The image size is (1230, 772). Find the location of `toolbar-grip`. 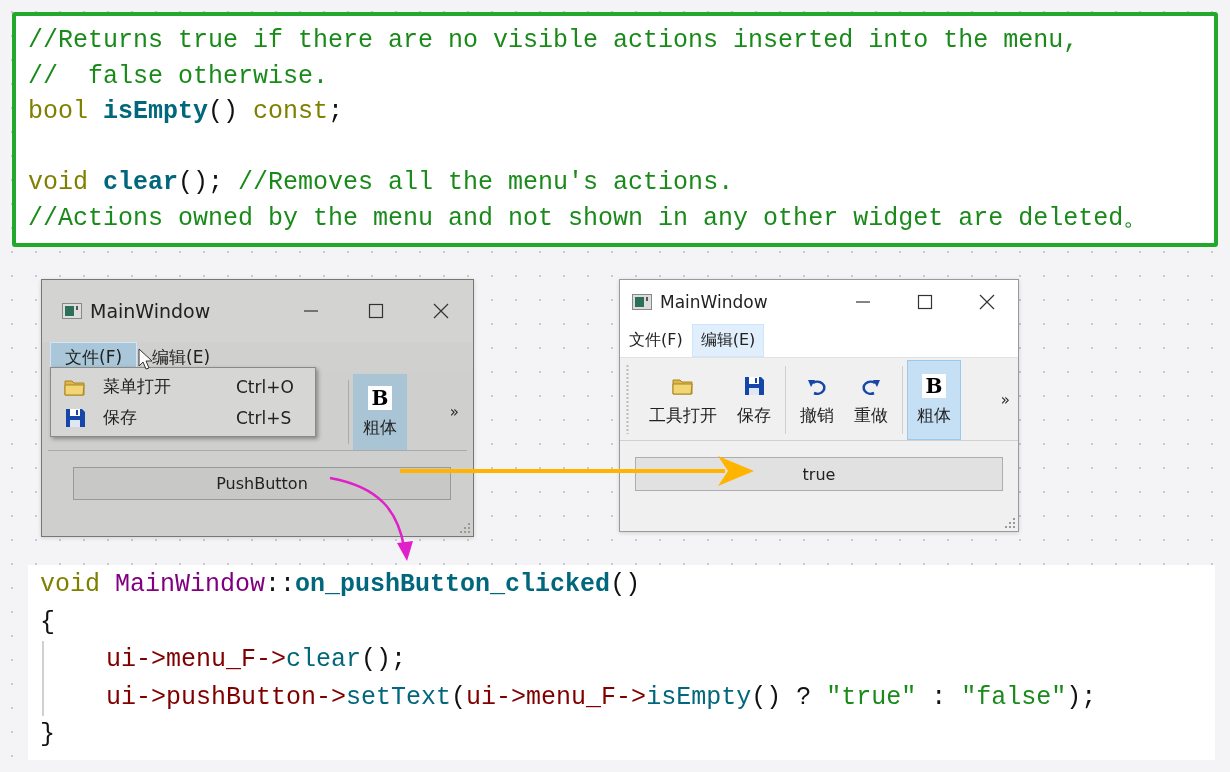

toolbar-grip is located at coordinates (627, 399).